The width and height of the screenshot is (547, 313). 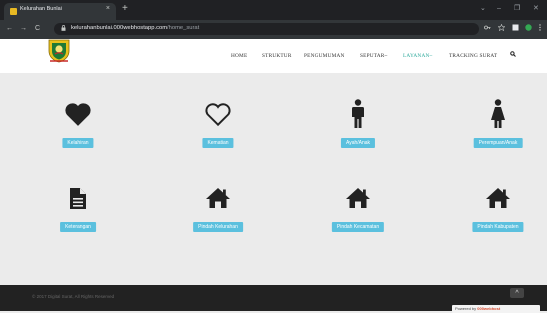 I want to click on favicon-icon, so click(x=13, y=11).